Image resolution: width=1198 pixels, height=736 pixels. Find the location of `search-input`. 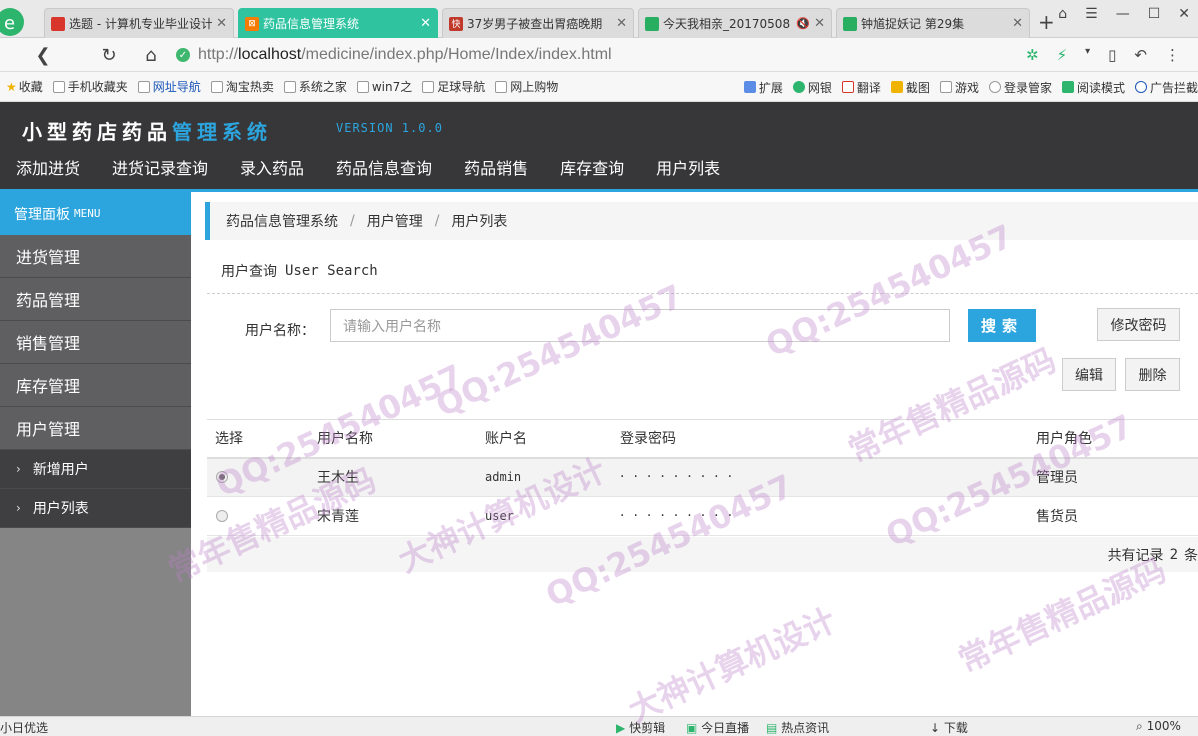

search-input is located at coordinates (640, 325).